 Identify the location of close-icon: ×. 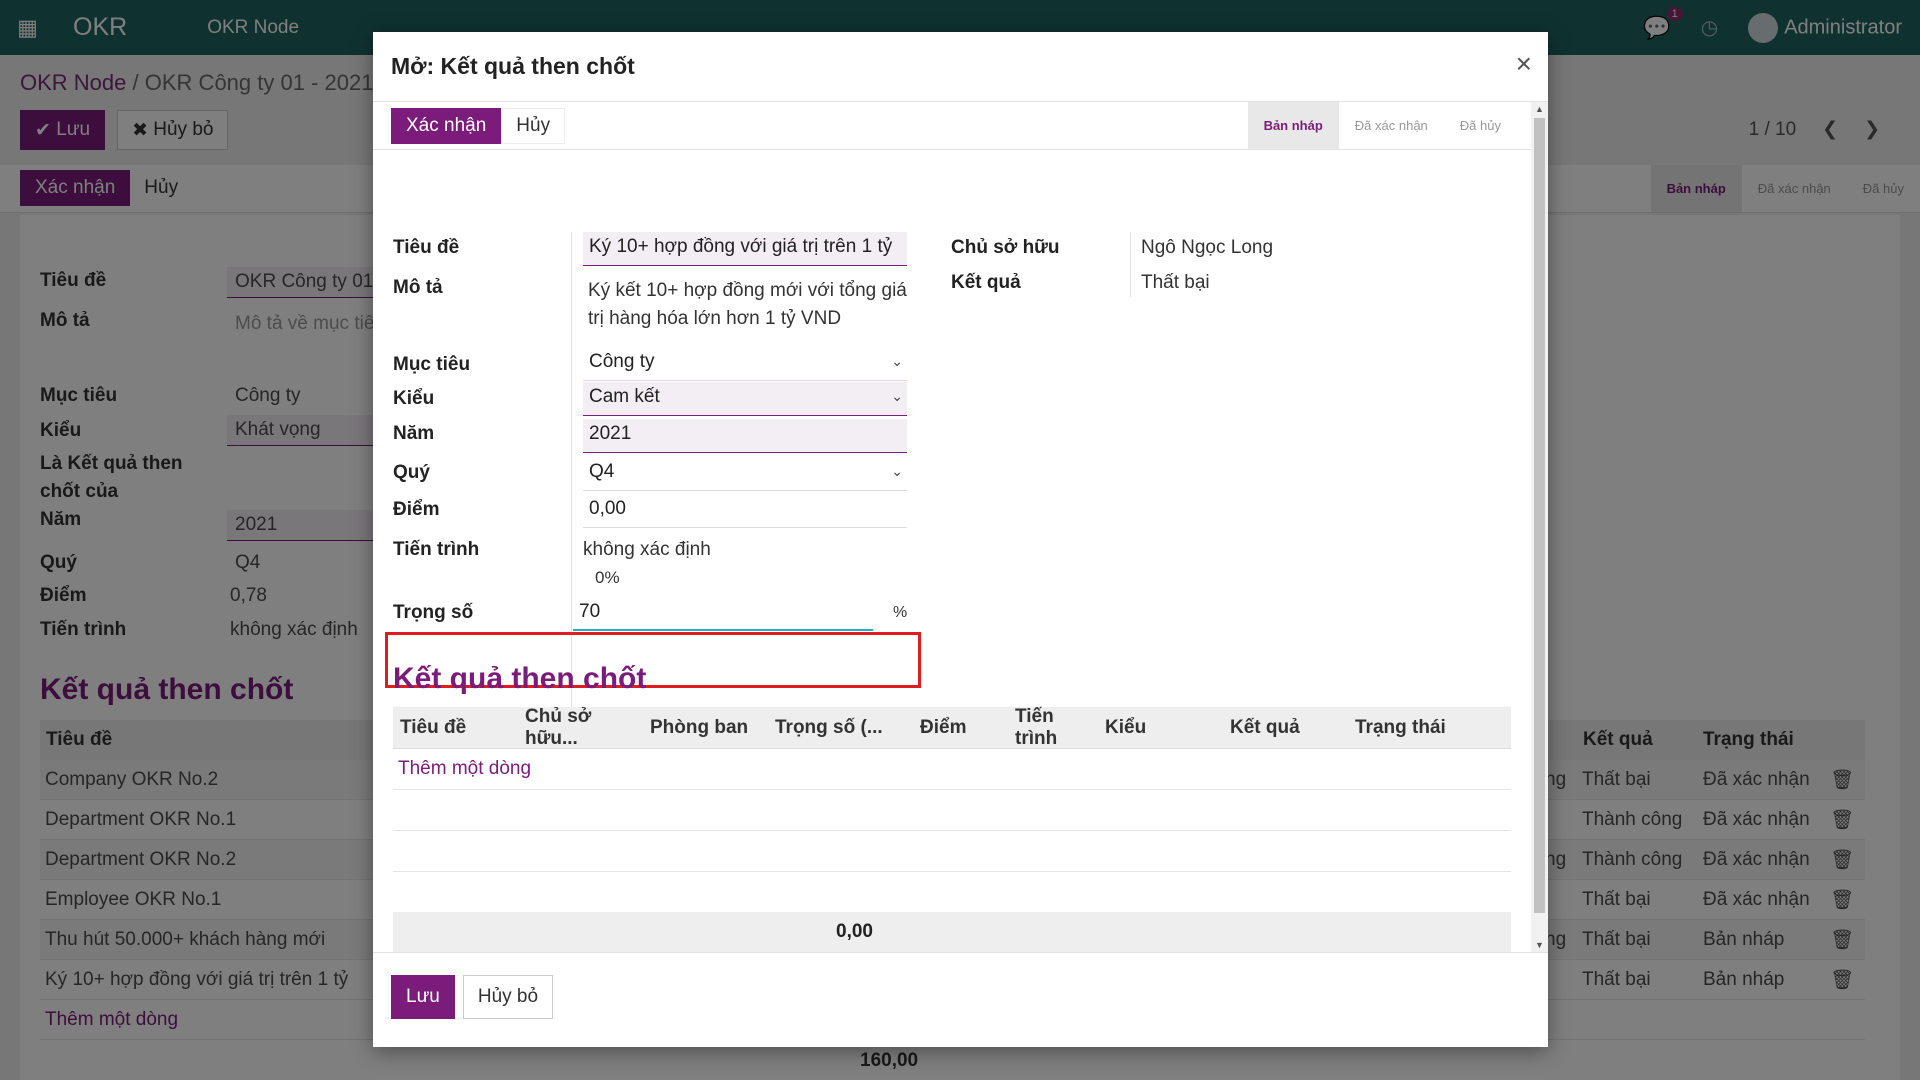
(1524, 64).